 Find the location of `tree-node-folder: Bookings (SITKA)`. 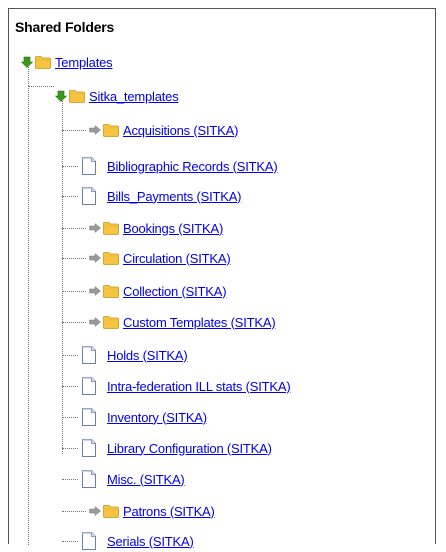

tree-node-folder: Bookings (SITKA) is located at coordinates (156, 228).